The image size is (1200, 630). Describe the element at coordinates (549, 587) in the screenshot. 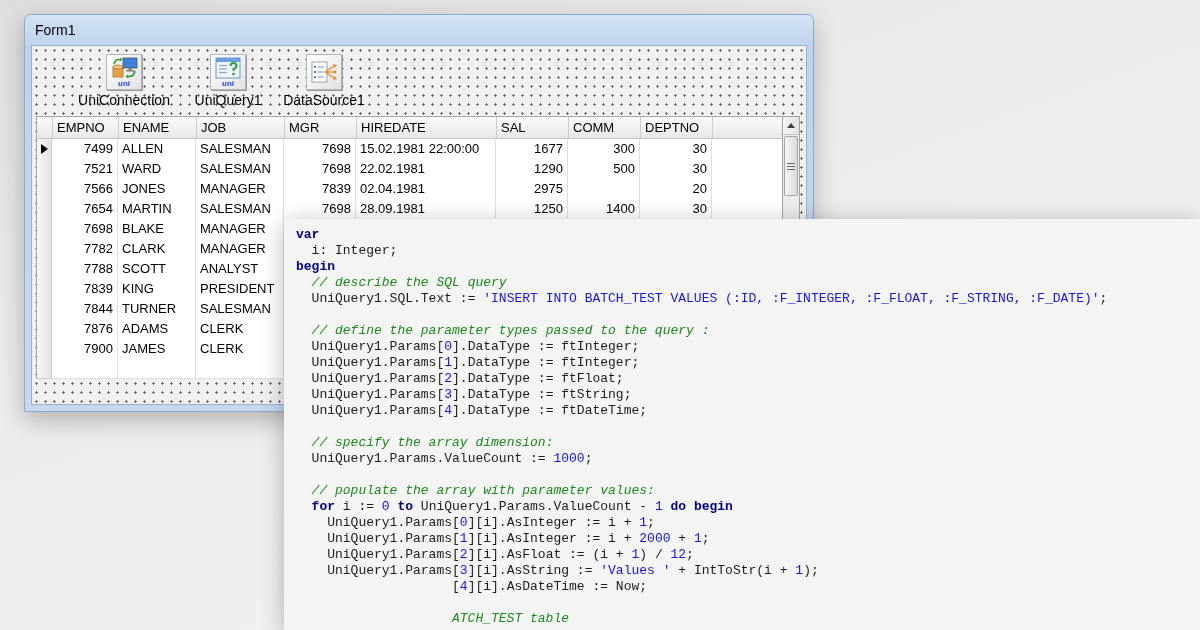

I see `code-line: [4][i].AsDateTime := Now;` at that location.